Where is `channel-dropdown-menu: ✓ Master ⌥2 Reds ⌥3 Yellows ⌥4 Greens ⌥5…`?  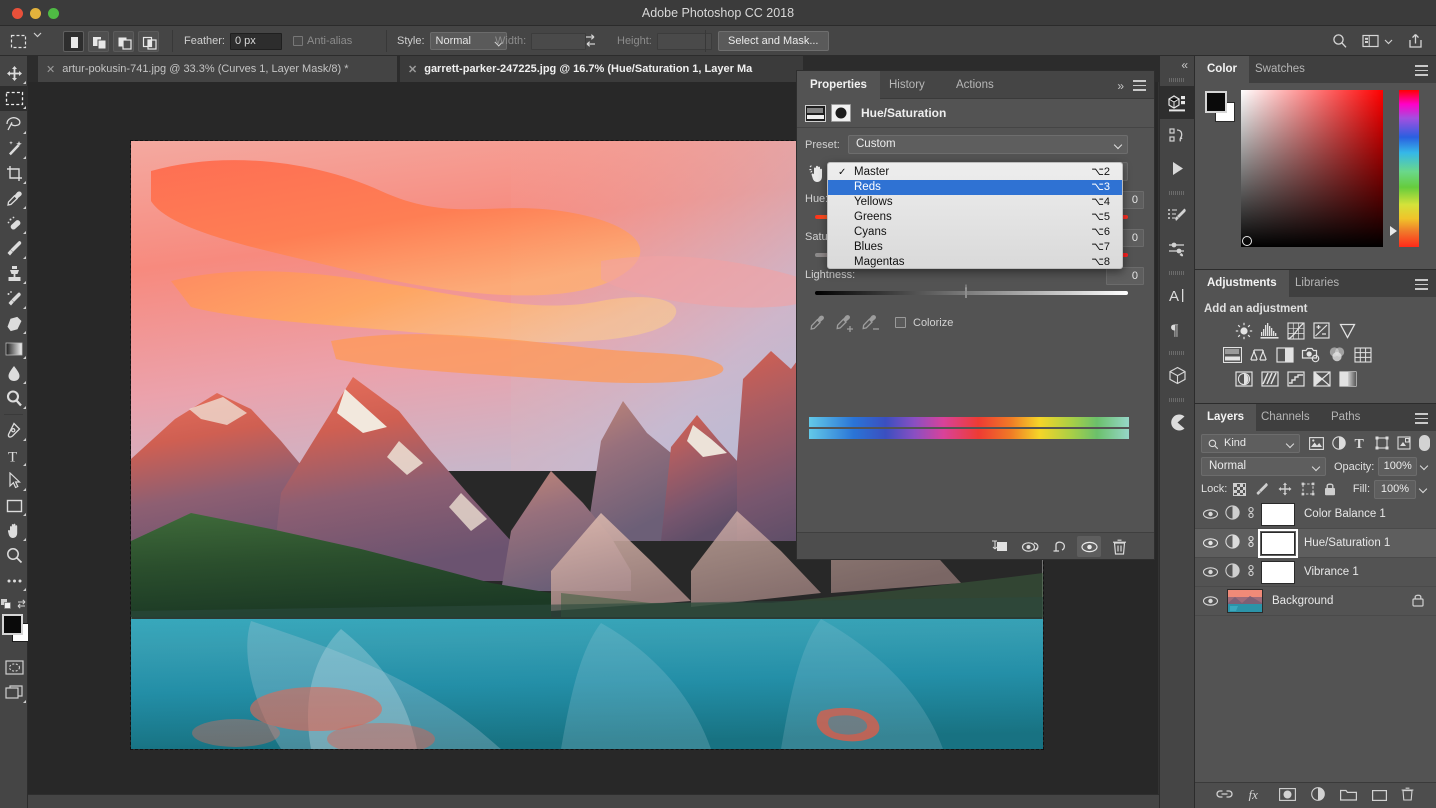 channel-dropdown-menu: ✓ Master ⌥2 Reds ⌥3 Yellows ⌥4 Greens ⌥5… is located at coordinates (975, 215).